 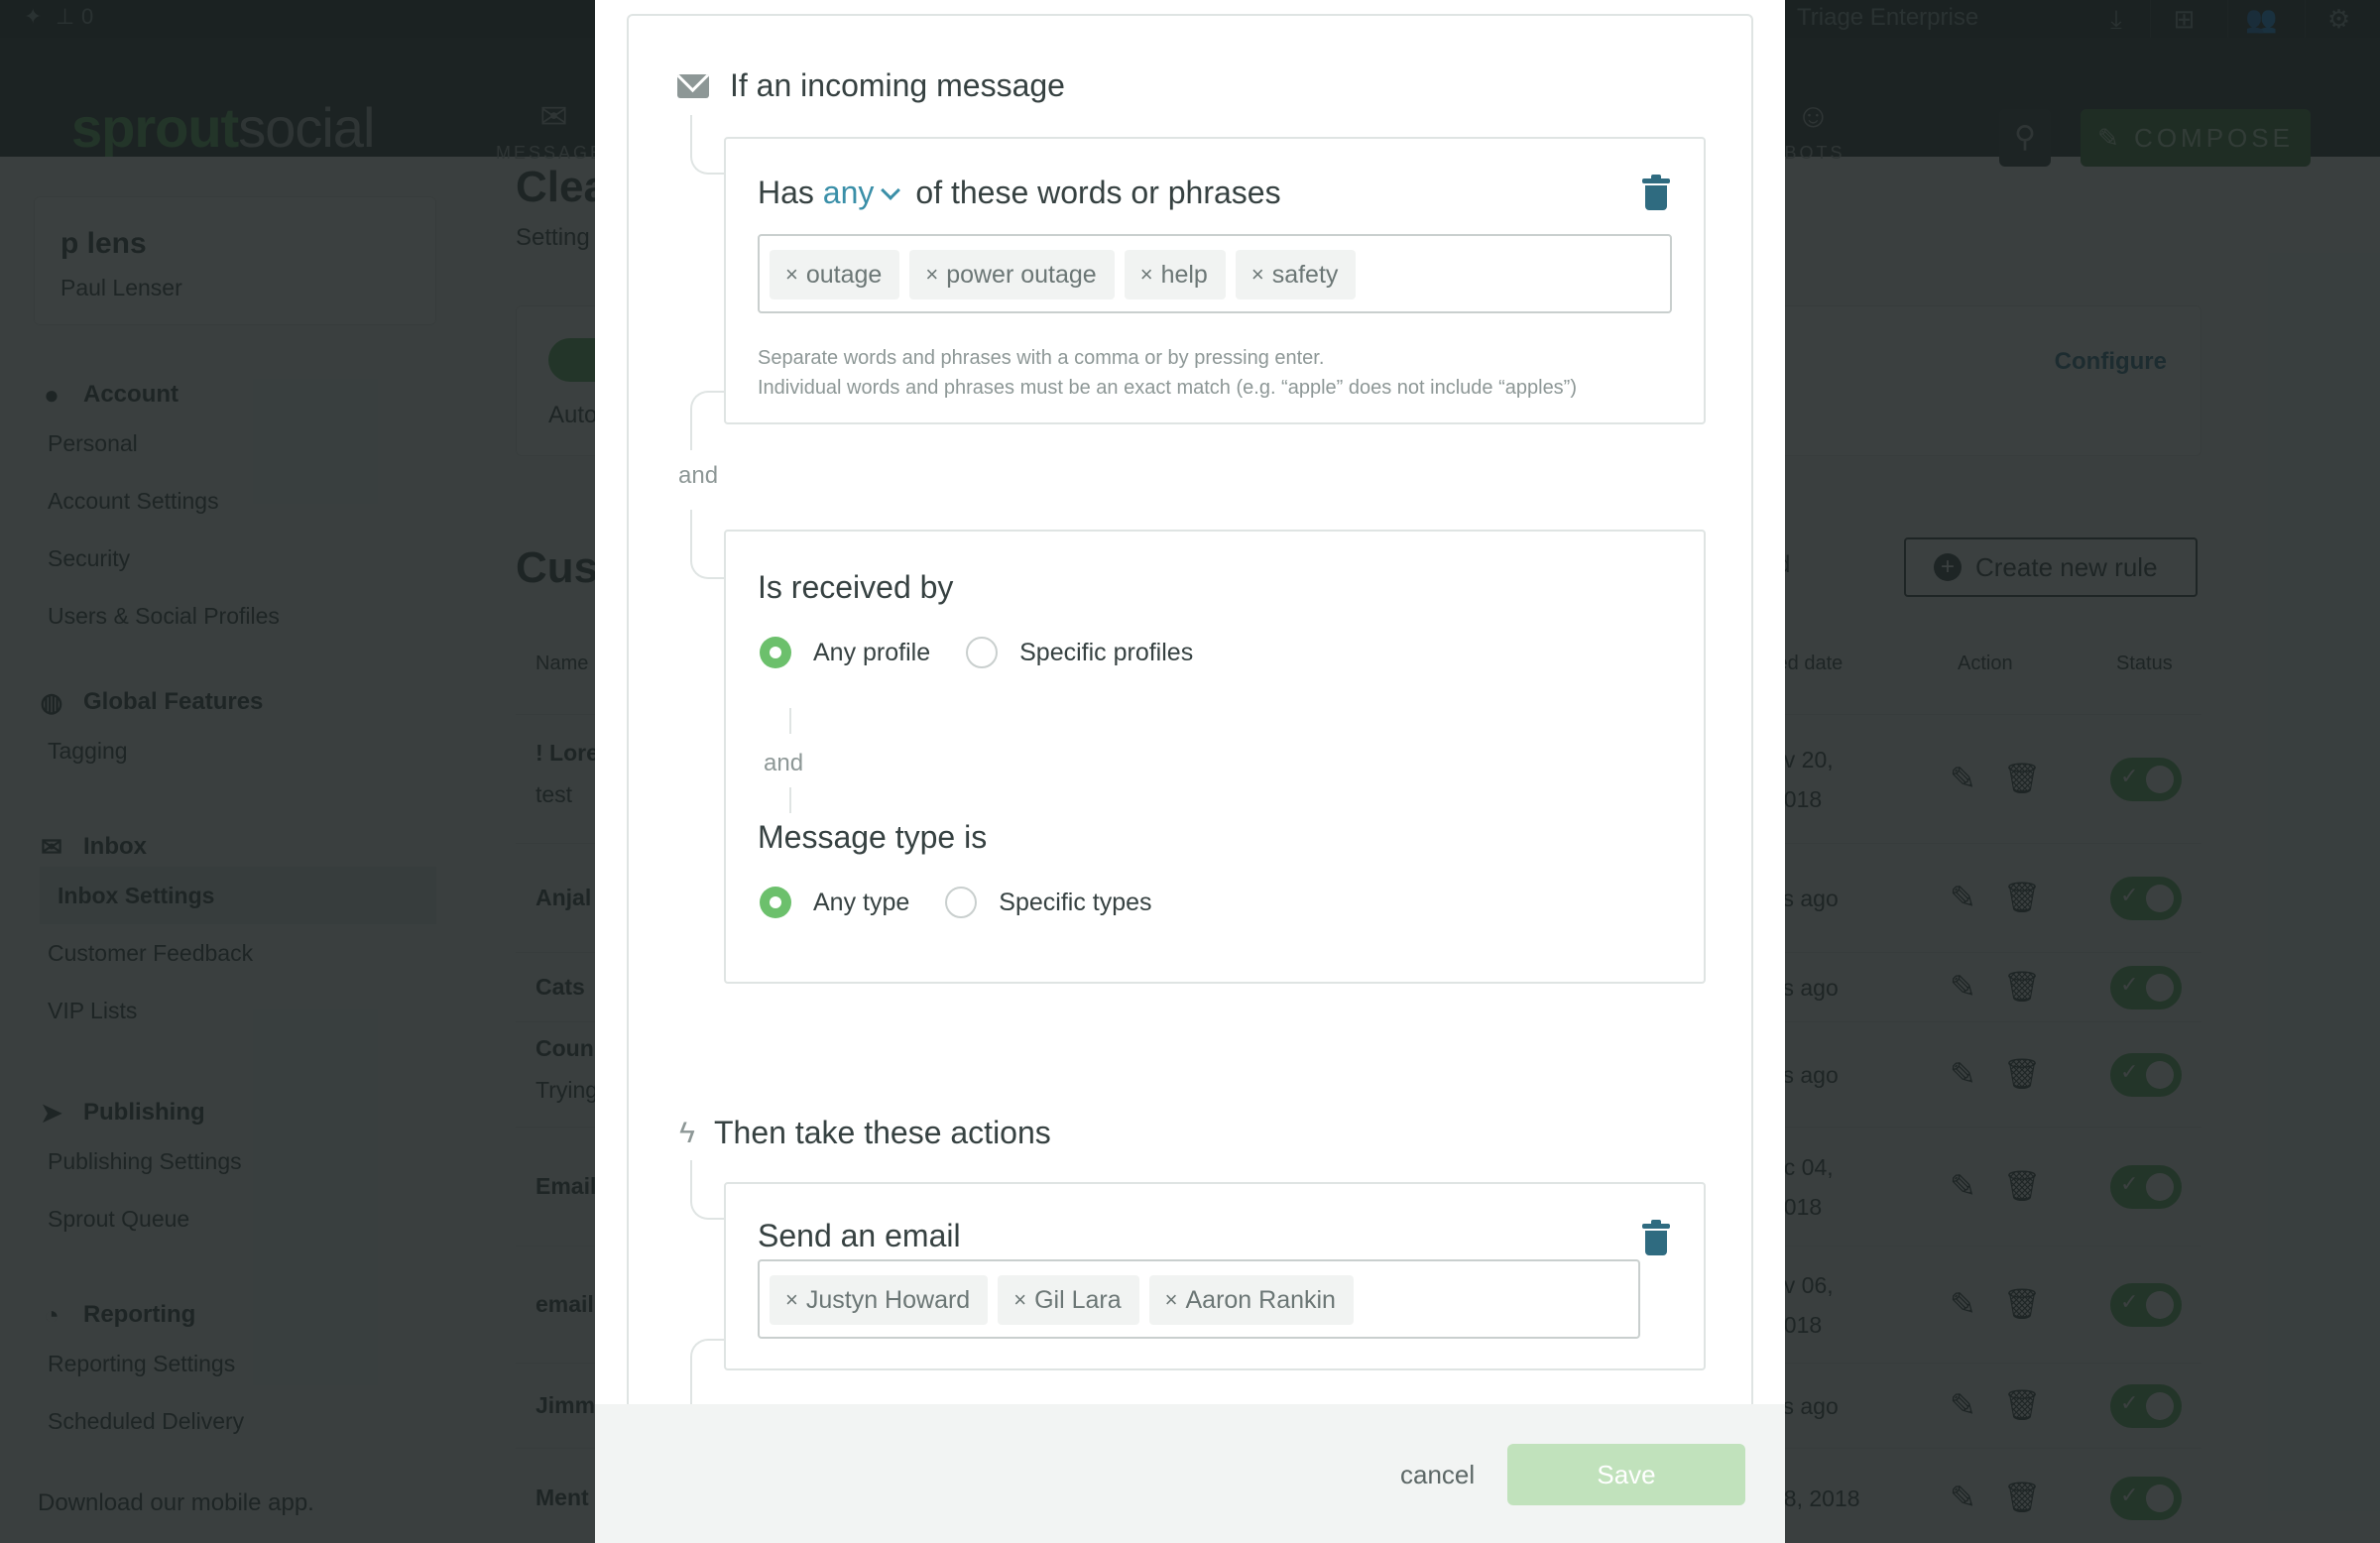 I want to click on recipient-tag: × Aaron Rankin, so click(x=1251, y=1300).